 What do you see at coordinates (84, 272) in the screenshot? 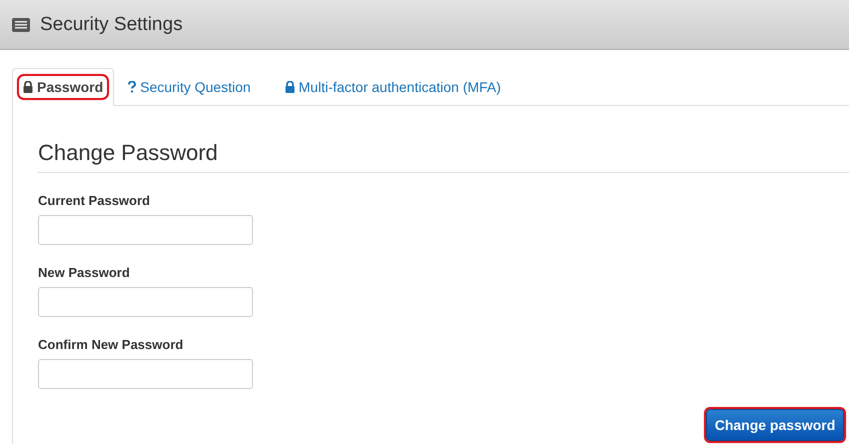
I see `field-label: New Password` at bounding box center [84, 272].